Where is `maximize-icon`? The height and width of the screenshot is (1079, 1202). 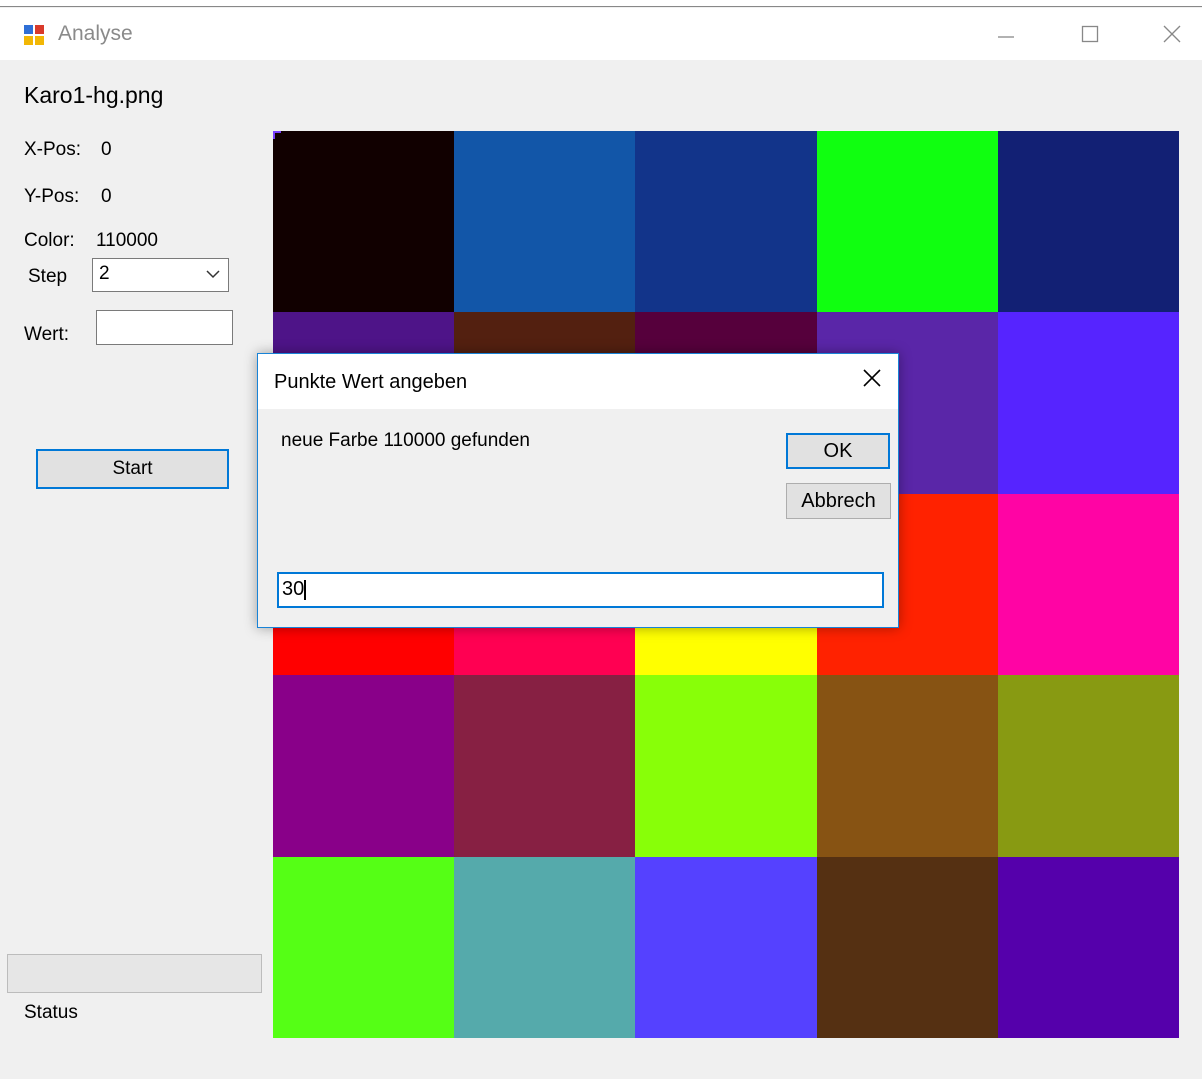
maximize-icon is located at coordinates (1090, 34).